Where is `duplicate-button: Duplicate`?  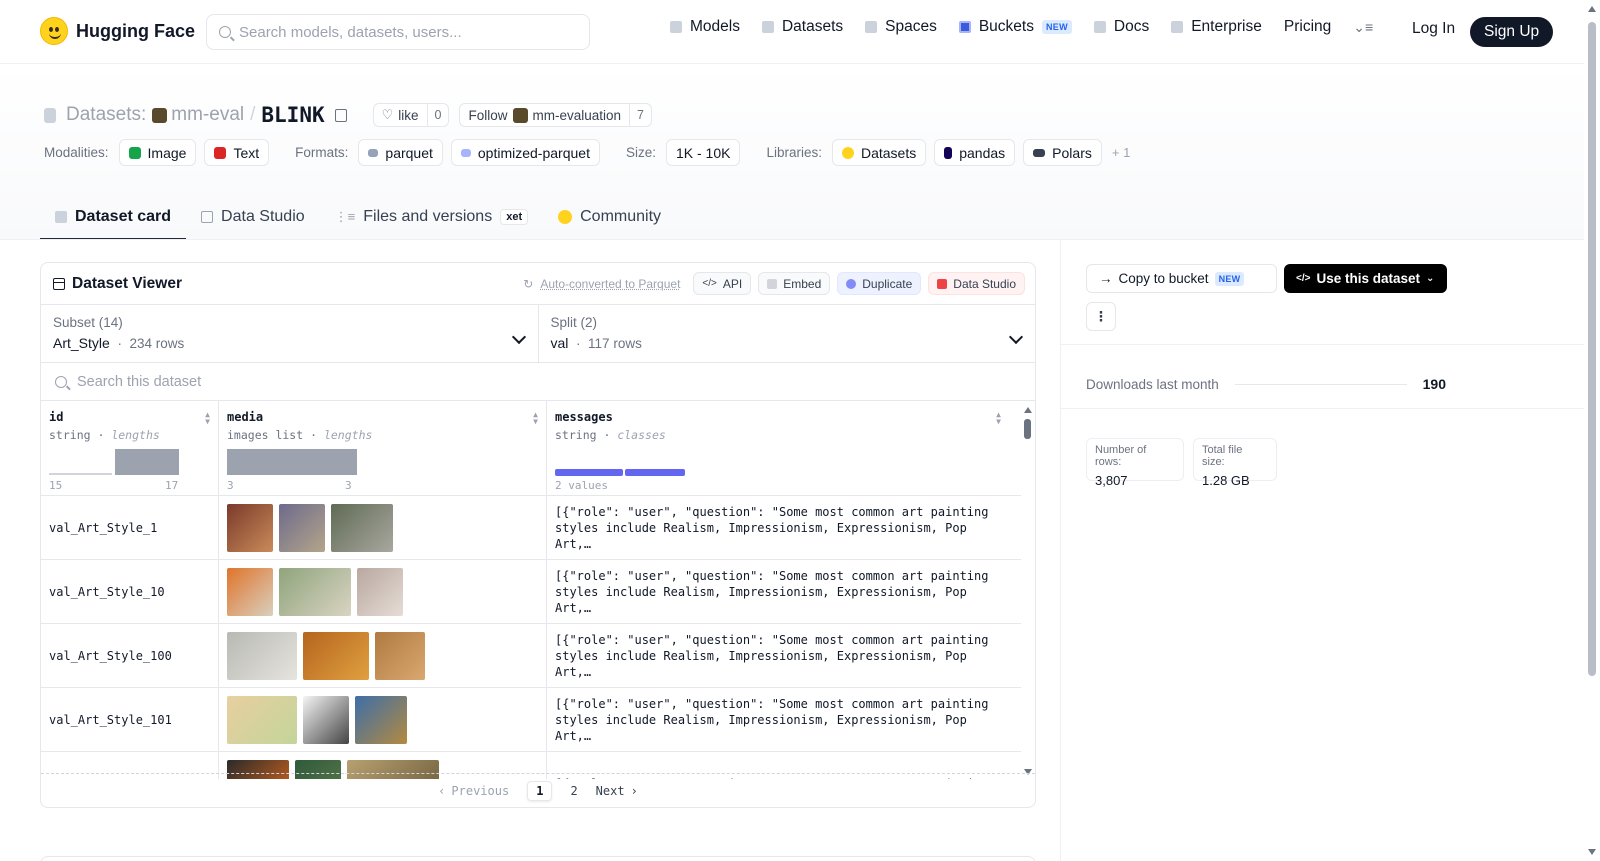 duplicate-button: Duplicate is located at coordinates (879, 283).